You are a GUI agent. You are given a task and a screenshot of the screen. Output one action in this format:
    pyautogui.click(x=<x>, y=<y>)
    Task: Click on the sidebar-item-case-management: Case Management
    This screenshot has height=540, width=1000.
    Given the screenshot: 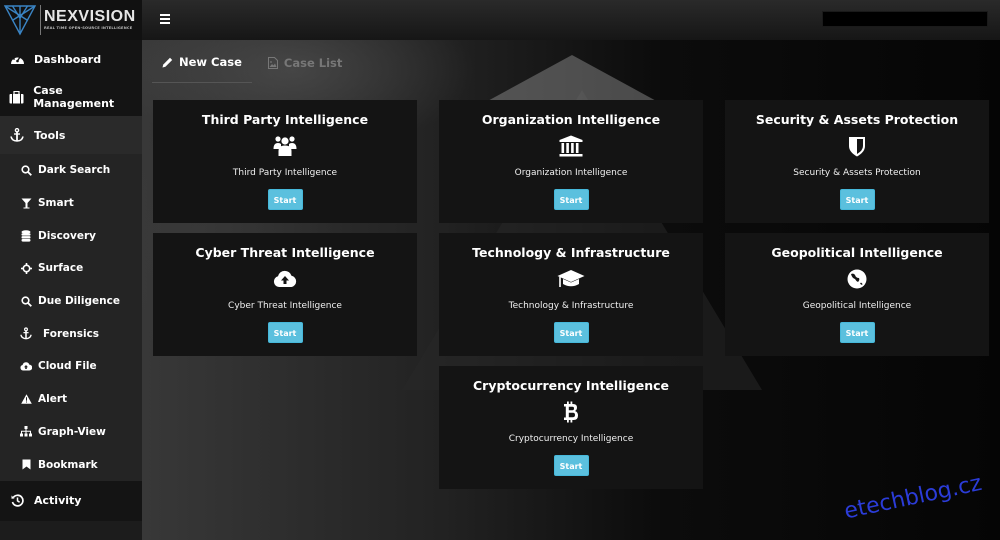 What is the action you would take?
    pyautogui.click(x=71, y=97)
    